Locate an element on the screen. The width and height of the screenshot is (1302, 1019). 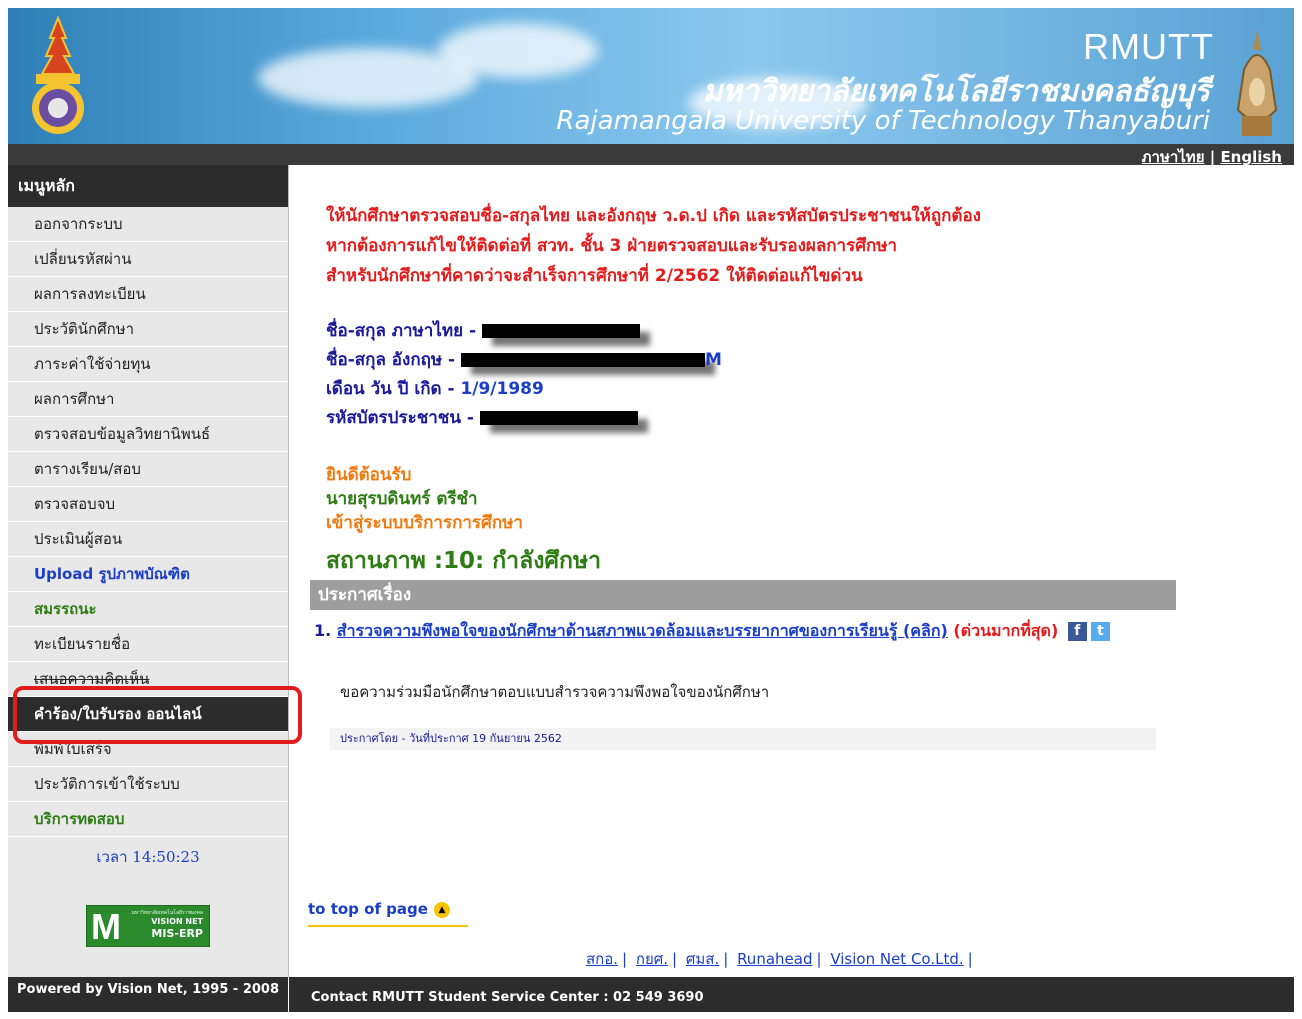
welcome-enter: เข้าสู่ระบบบริการการศึกษา is located at coordinates (424, 523).